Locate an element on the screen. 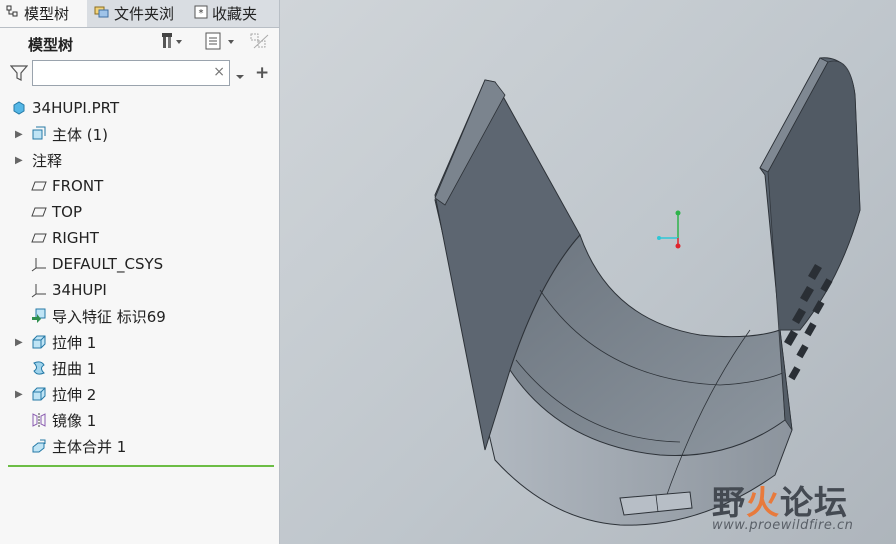 Image resolution: width=896 pixels, height=544 pixels. watermark-url: www.proewildfire.cn is located at coordinates (783, 525).